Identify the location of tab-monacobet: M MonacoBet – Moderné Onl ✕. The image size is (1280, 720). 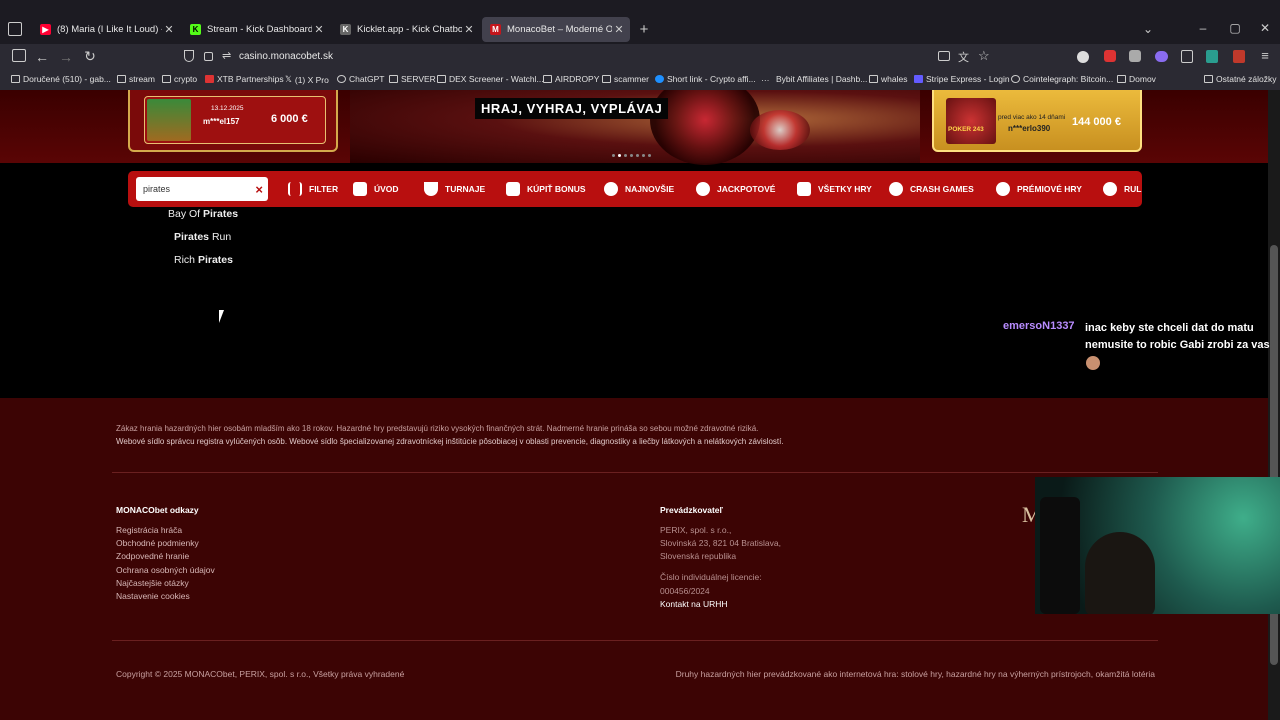
(556, 29).